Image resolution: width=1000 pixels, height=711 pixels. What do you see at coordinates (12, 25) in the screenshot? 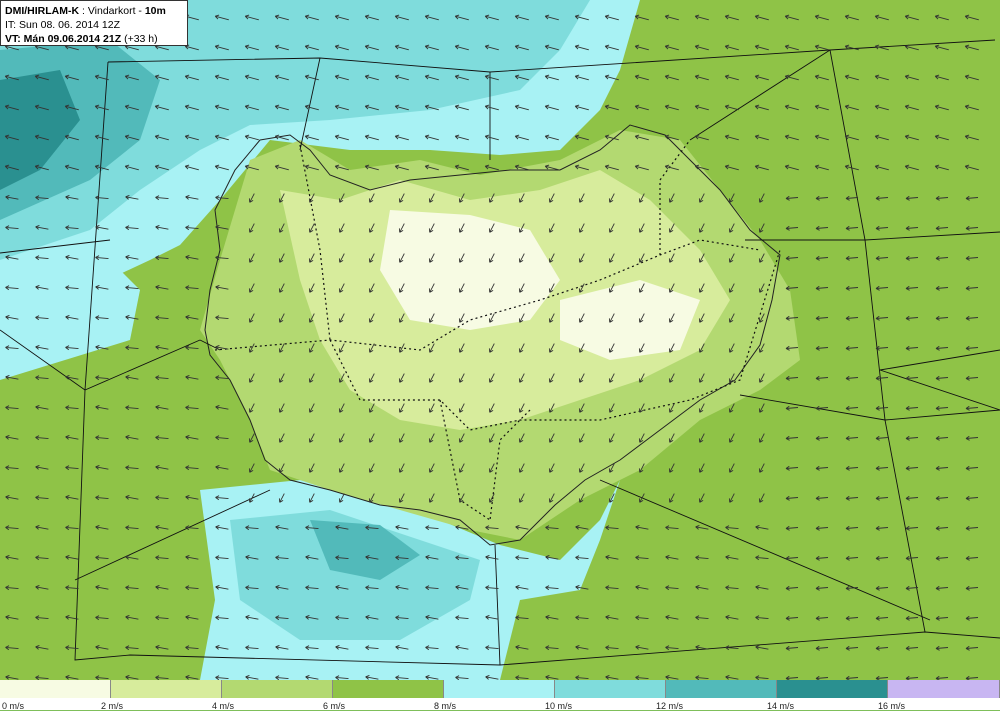
I see `init-time-label: IT:` at bounding box center [12, 25].